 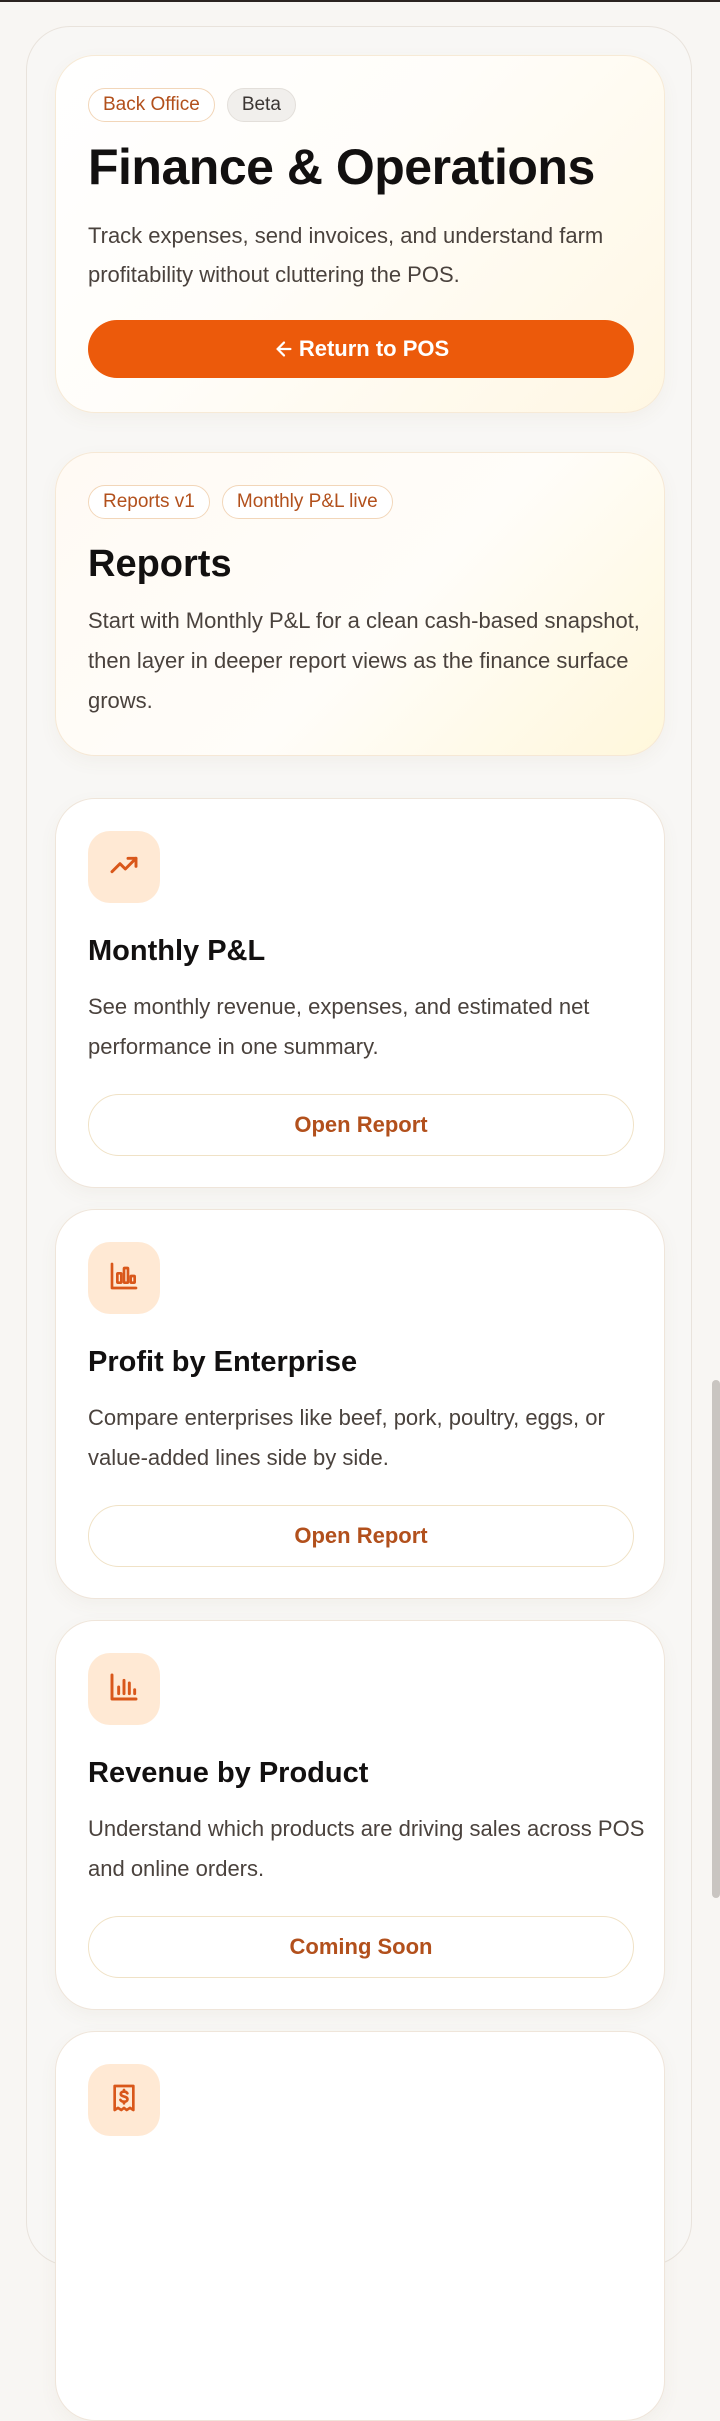 What do you see at coordinates (307, 502) in the screenshot?
I see `monthly-pl-live-badge: Monthly P&L live` at bounding box center [307, 502].